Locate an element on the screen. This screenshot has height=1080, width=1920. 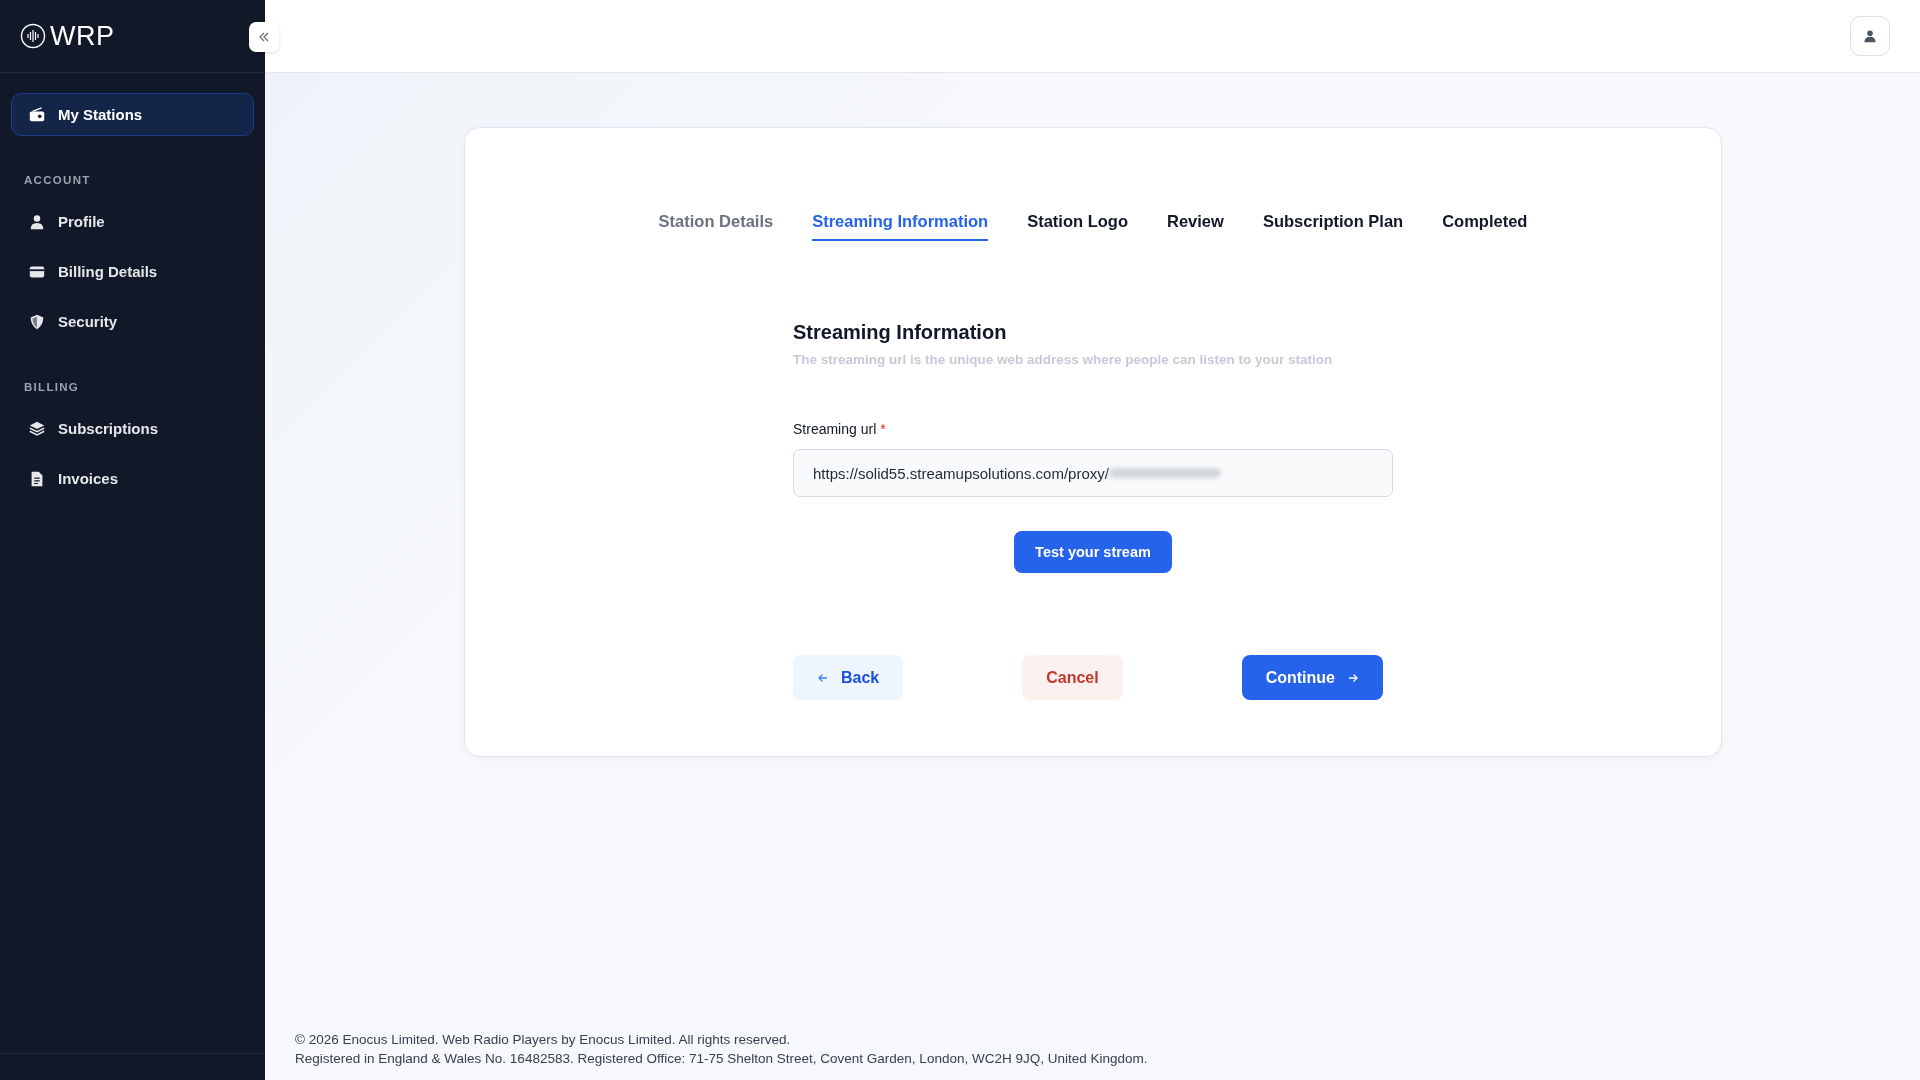
footer-text: Registered in England & Wales No. 16482583. Registered Office: 71-75 Shelton Street, Covent Garden, London, WC2H 9JQ, United Kingdom. is located at coordinates (722, 1059).